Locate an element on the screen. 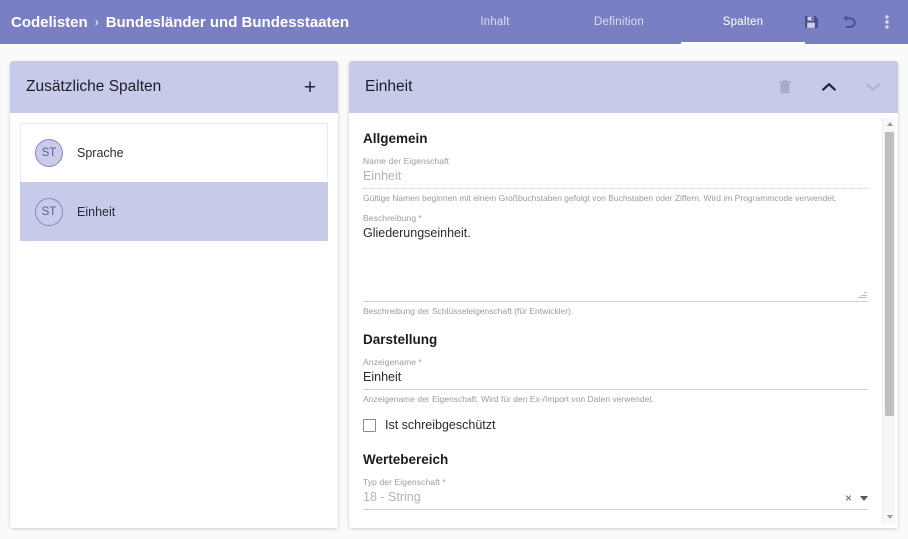 This screenshot has height=539, width=908. move-up-button is located at coordinates (829, 87).